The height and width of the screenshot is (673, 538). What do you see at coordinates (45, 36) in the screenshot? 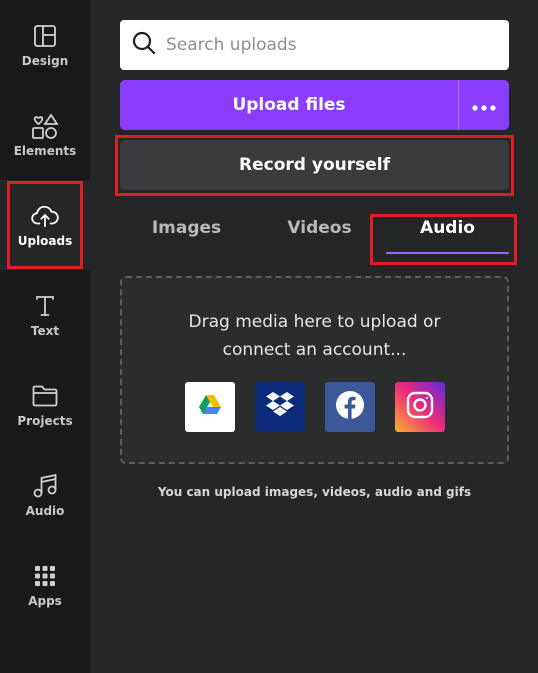
I see `layout-icon` at bounding box center [45, 36].